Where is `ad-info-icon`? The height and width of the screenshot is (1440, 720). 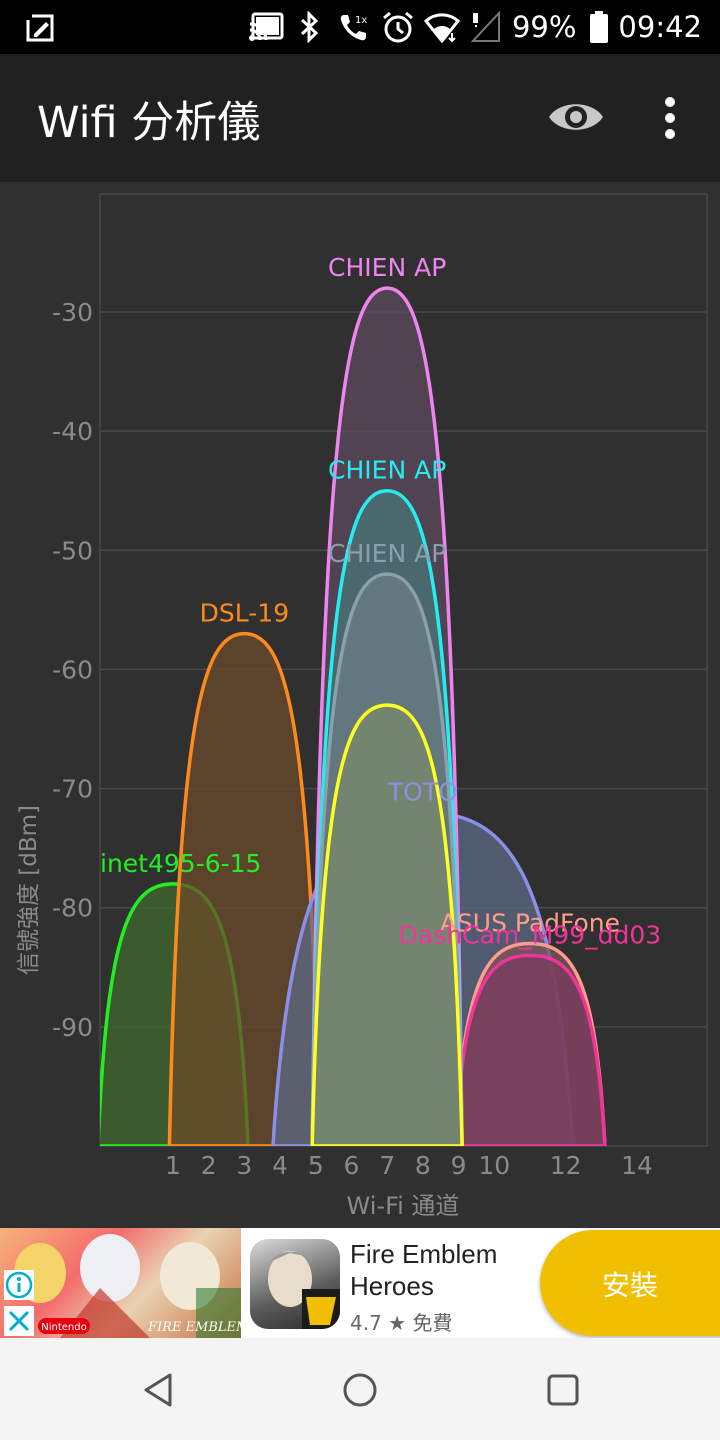 ad-info-icon is located at coordinates (19, 1285).